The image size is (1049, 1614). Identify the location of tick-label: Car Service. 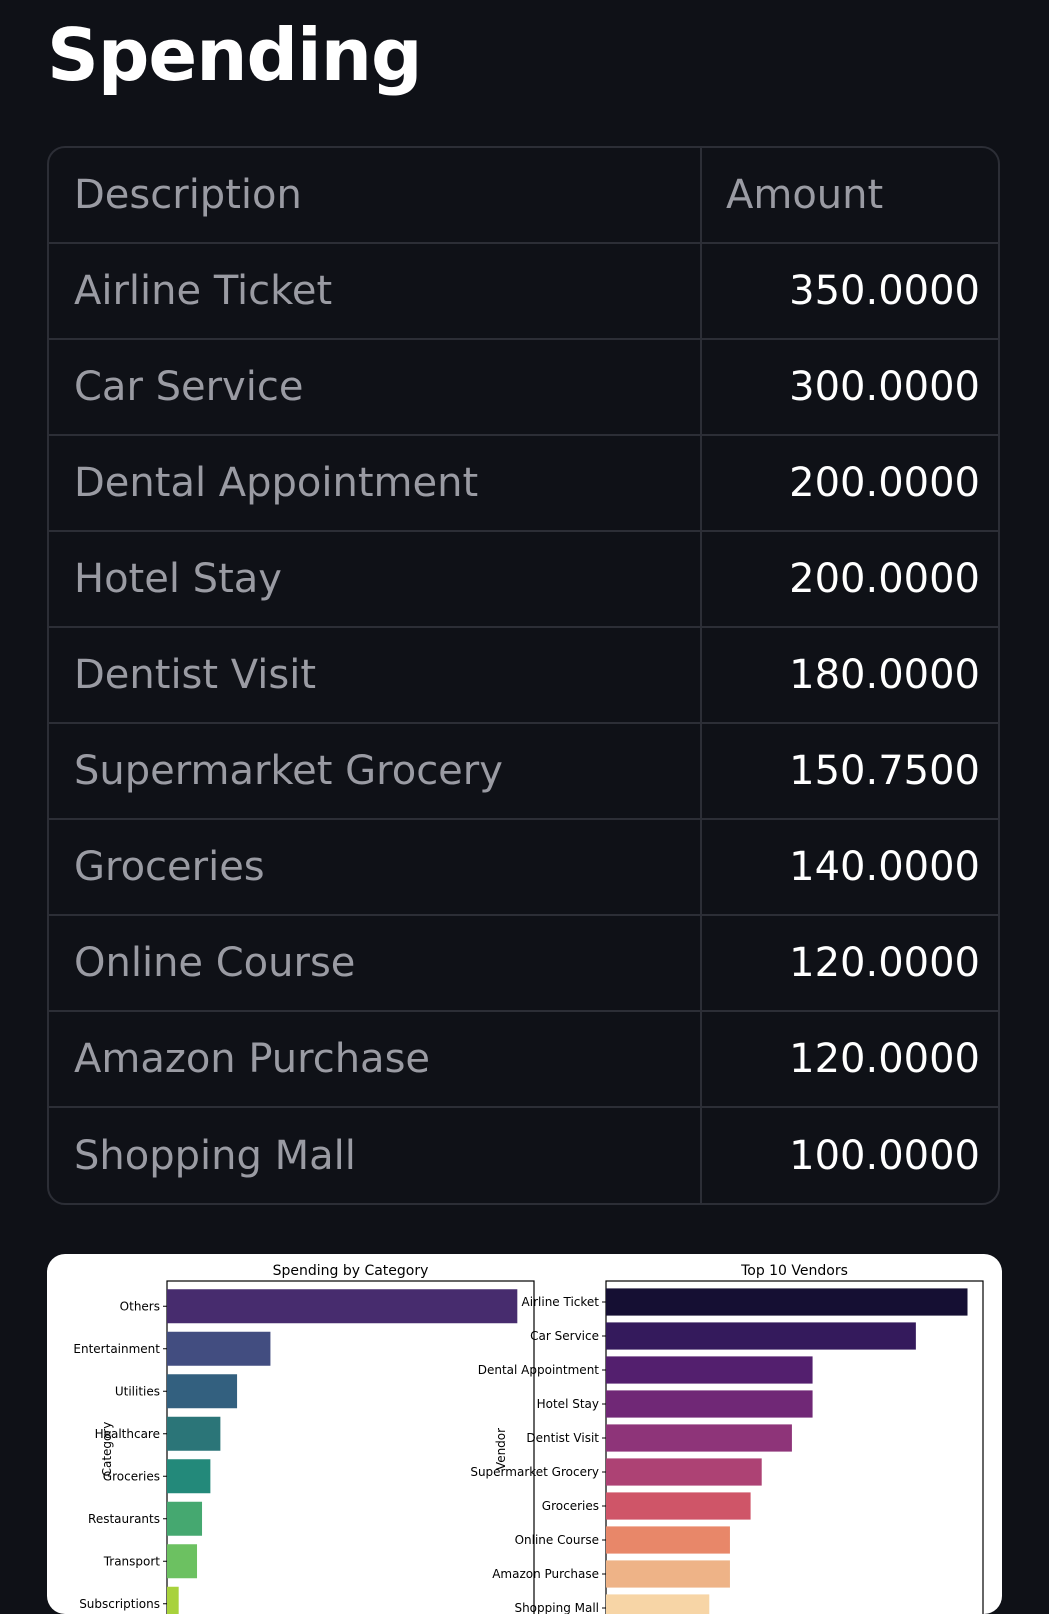
(564, 1336).